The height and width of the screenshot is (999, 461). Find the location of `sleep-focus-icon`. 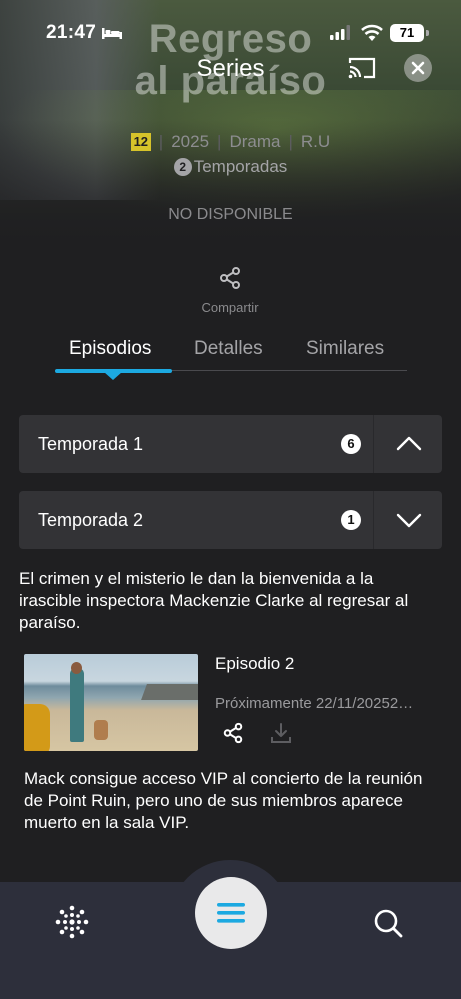

sleep-focus-icon is located at coordinates (112, 33).